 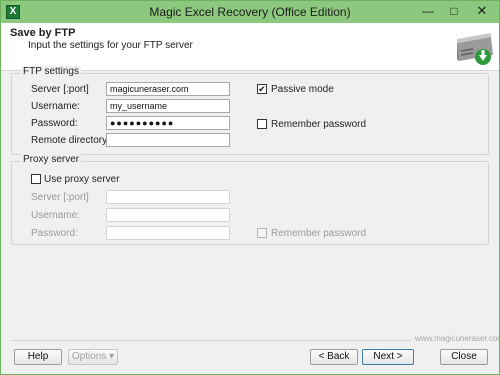 What do you see at coordinates (168, 106) in the screenshot?
I see `username-input: my_username` at bounding box center [168, 106].